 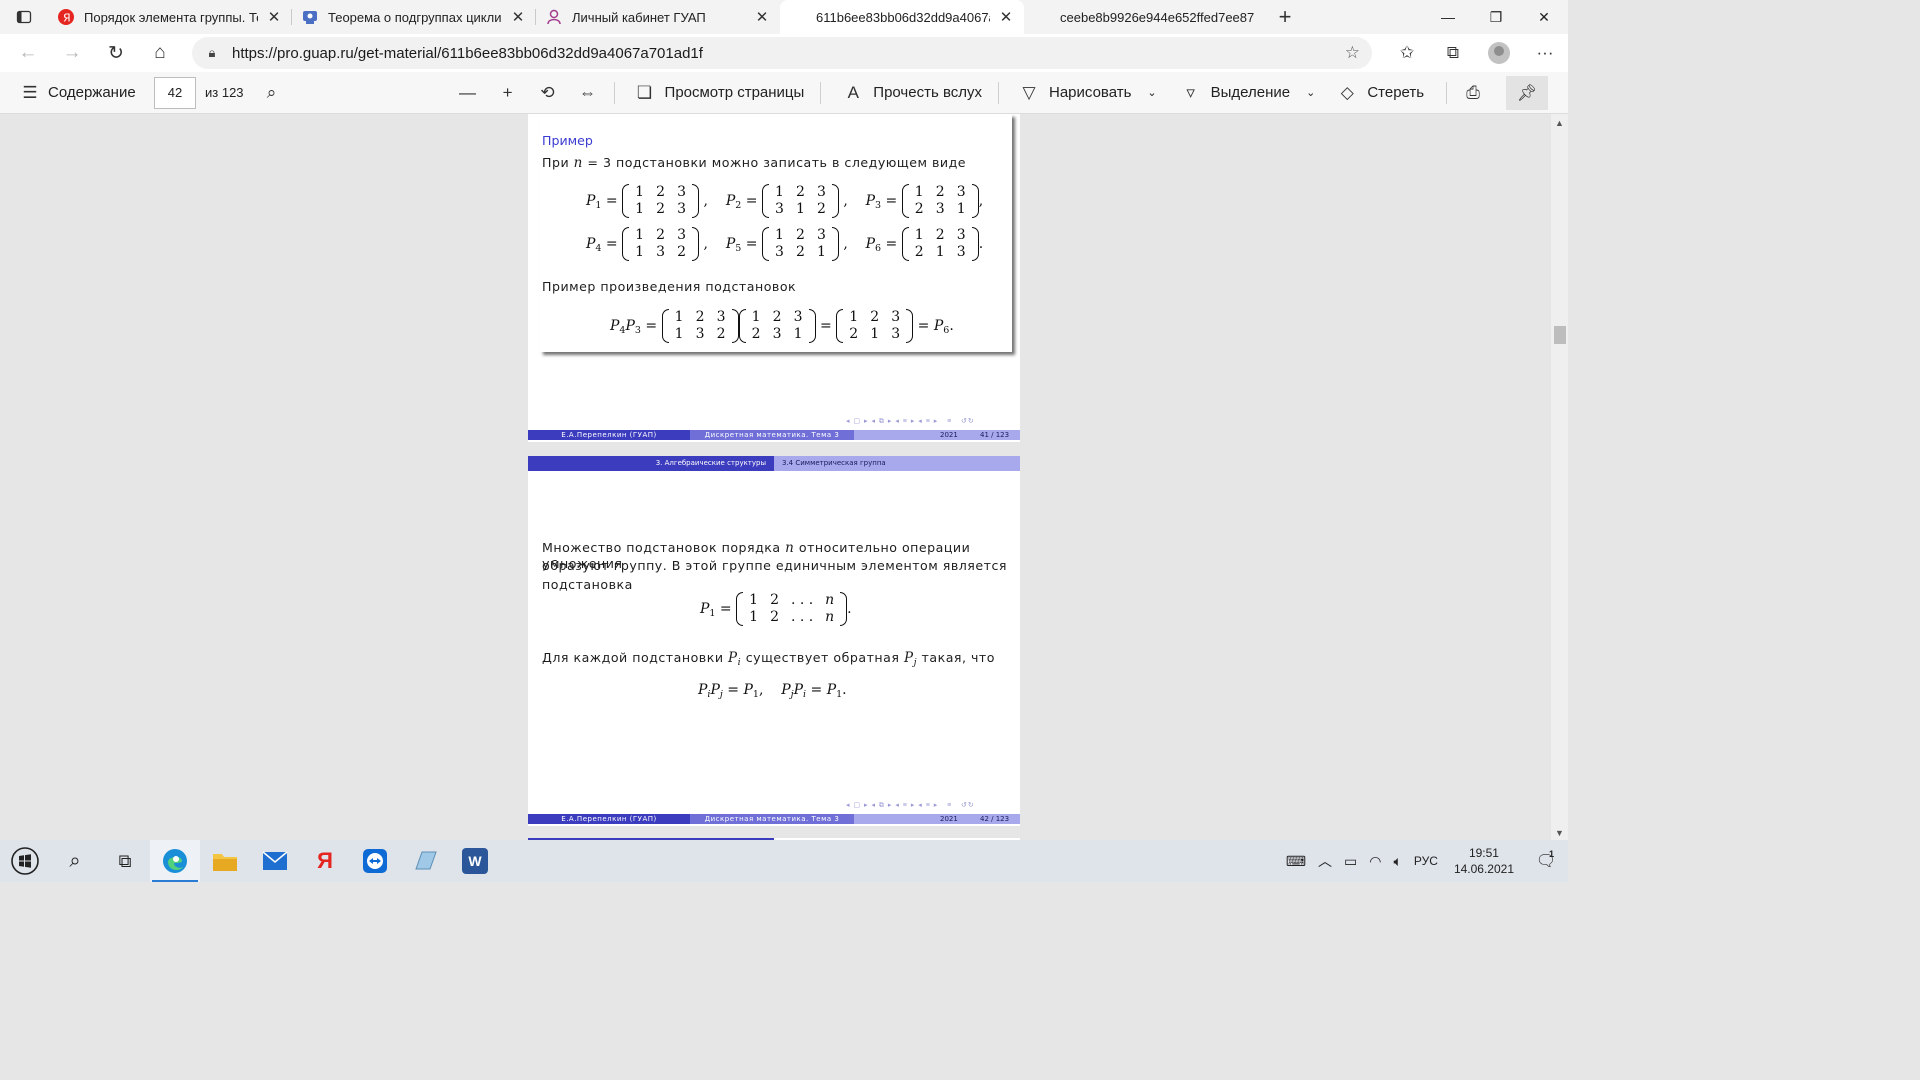 I want to click on zoom-out-button: —, so click(x=468, y=93).